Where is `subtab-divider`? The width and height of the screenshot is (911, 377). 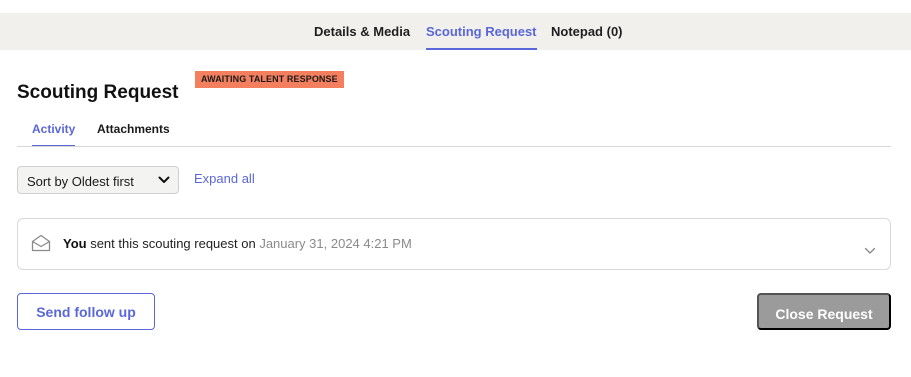 subtab-divider is located at coordinates (454, 146).